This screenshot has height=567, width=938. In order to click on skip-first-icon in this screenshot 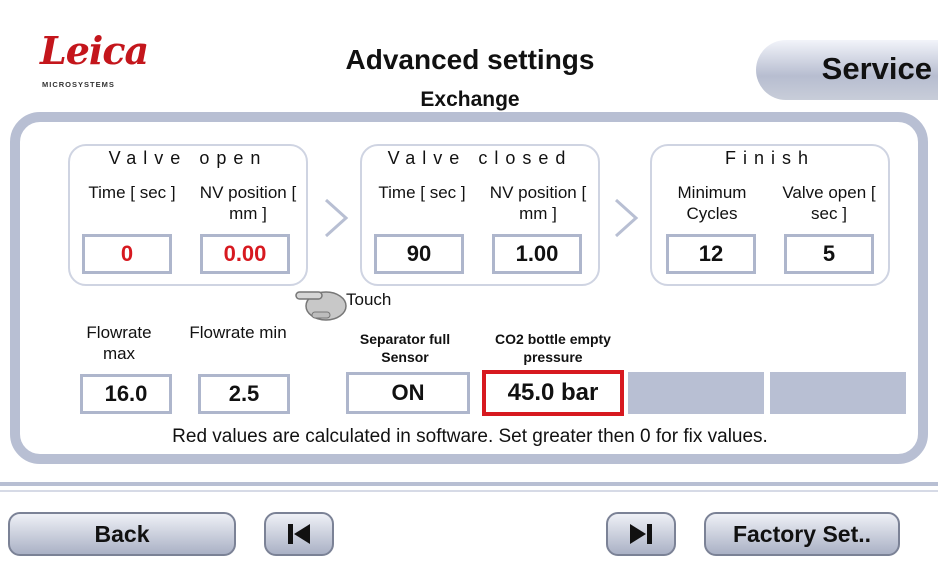, I will do `click(299, 534)`.